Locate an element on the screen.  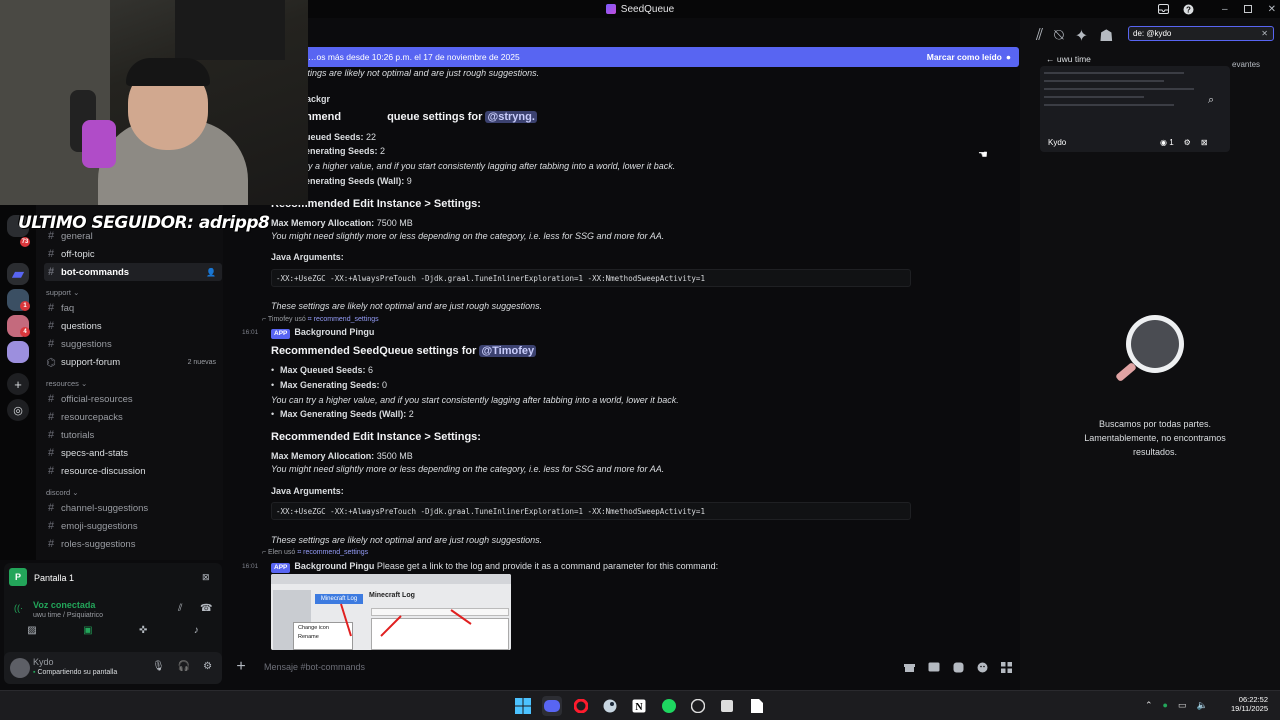
channel-emoji-suggestions: # emoji-suggestions is located at coordinates (133, 526).